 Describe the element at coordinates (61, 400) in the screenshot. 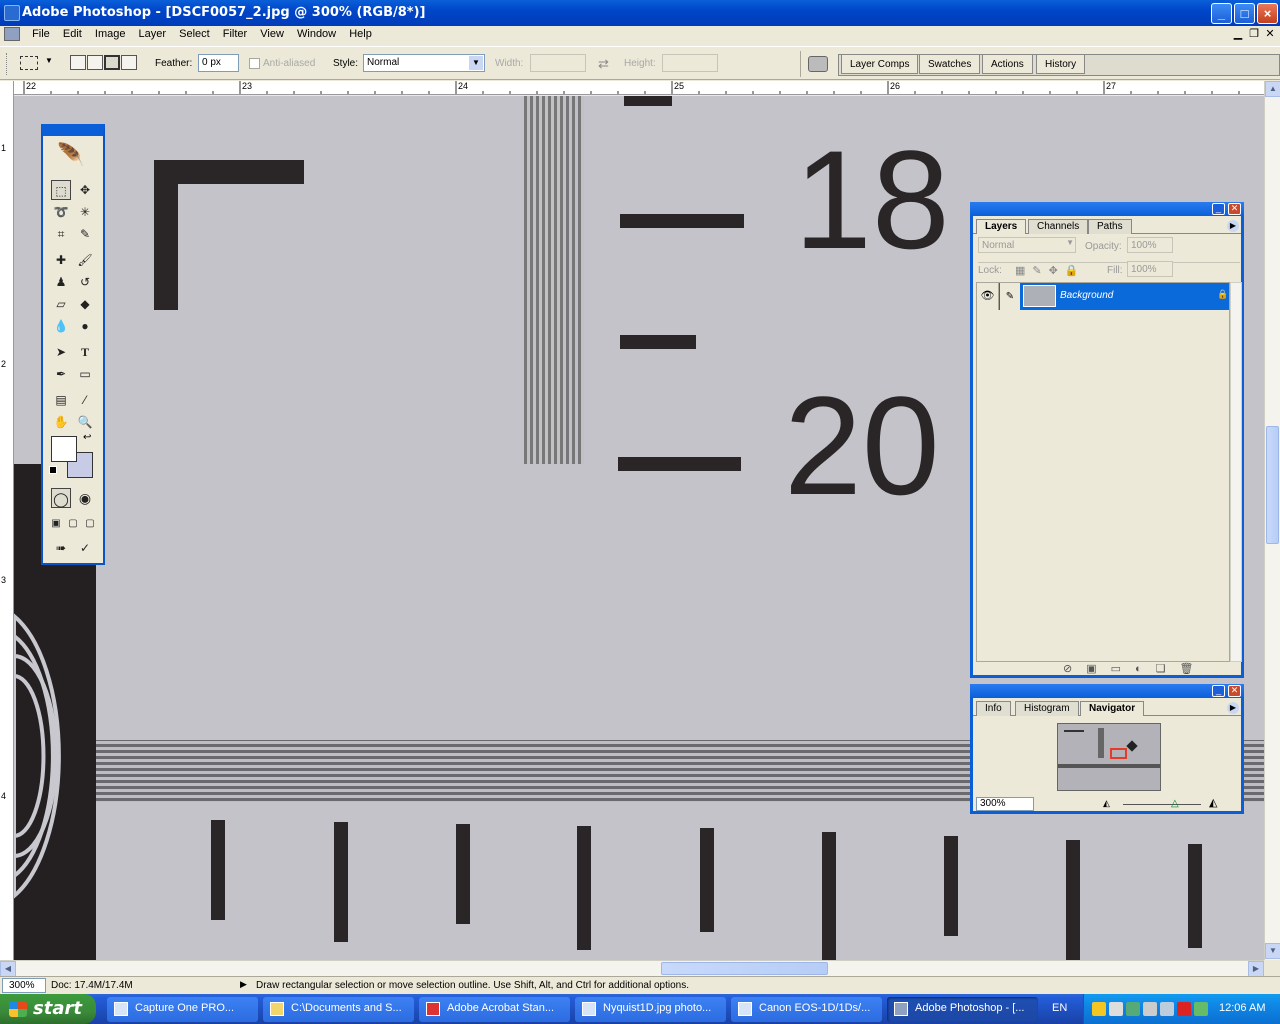

I see `notes-tool-icon: ▤` at that location.